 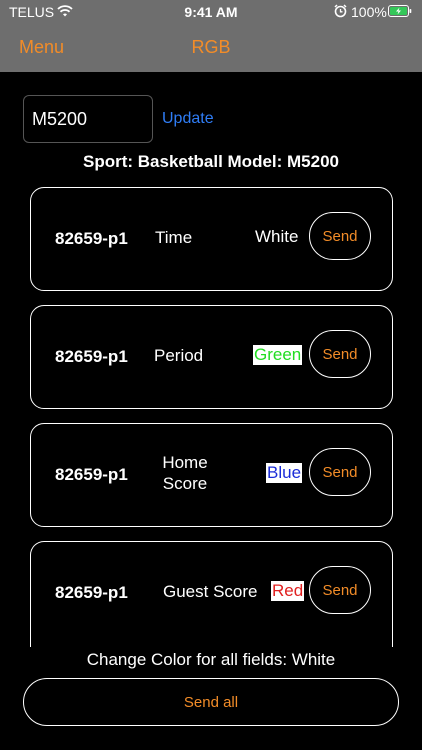 I want to click on field-card-guest-score: 82659-p1 Guest Score Red Send, so click(x=211, y=594).